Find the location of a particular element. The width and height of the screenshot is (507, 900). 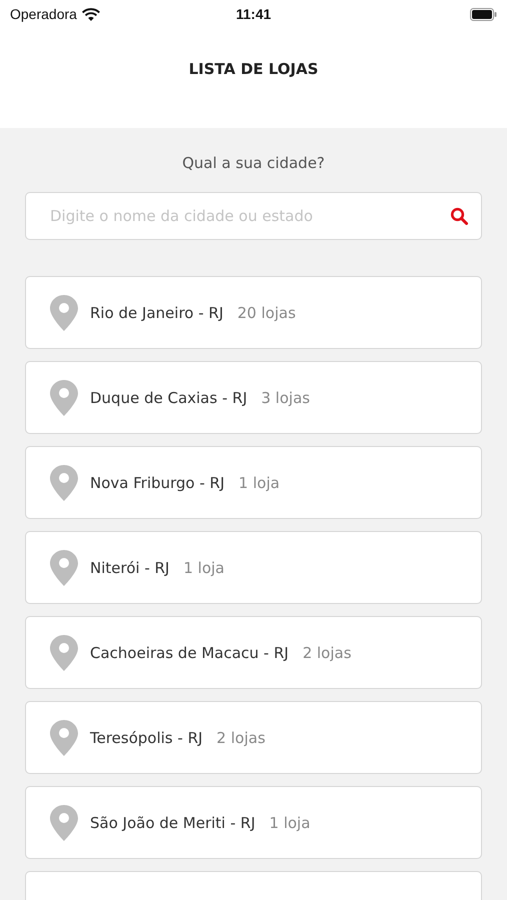

city-card: Nova Friburgo - RJ 1 loja is located at coordinates (253, 482).